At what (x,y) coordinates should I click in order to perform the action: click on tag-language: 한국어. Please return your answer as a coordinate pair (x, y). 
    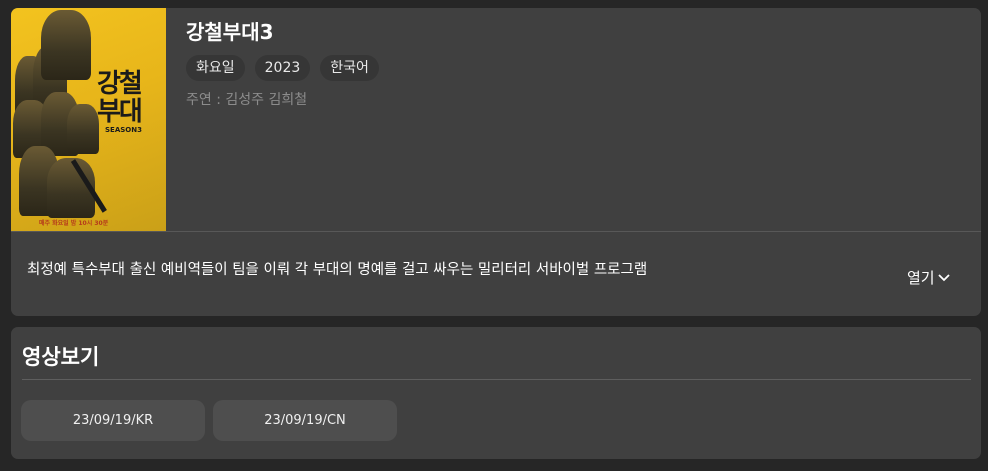
    Looking at the image, I should click on (349, 68).